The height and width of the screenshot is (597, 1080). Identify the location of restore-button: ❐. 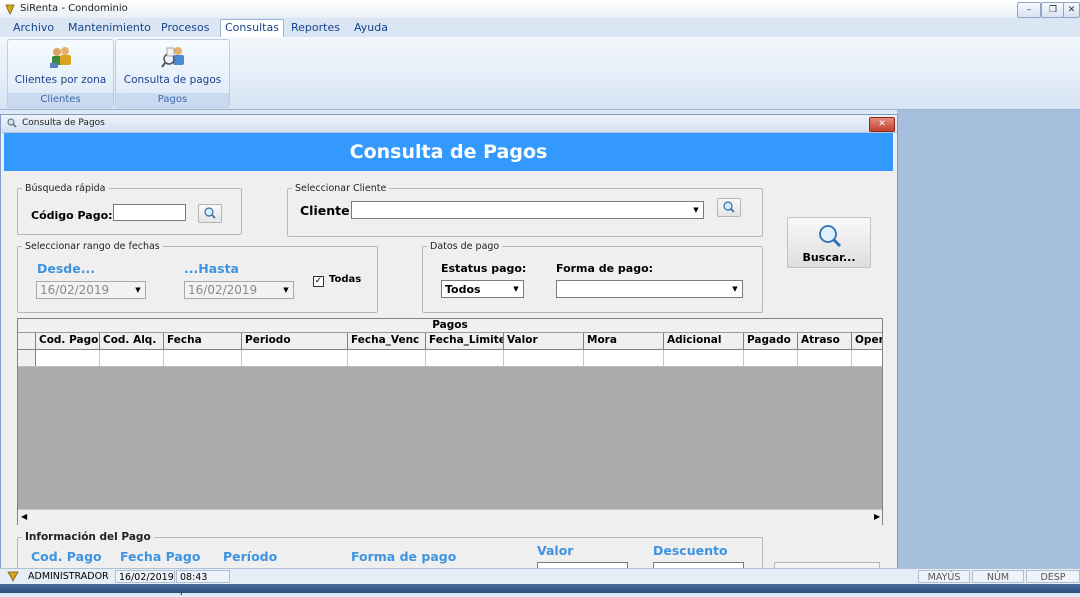
(1053, 10).